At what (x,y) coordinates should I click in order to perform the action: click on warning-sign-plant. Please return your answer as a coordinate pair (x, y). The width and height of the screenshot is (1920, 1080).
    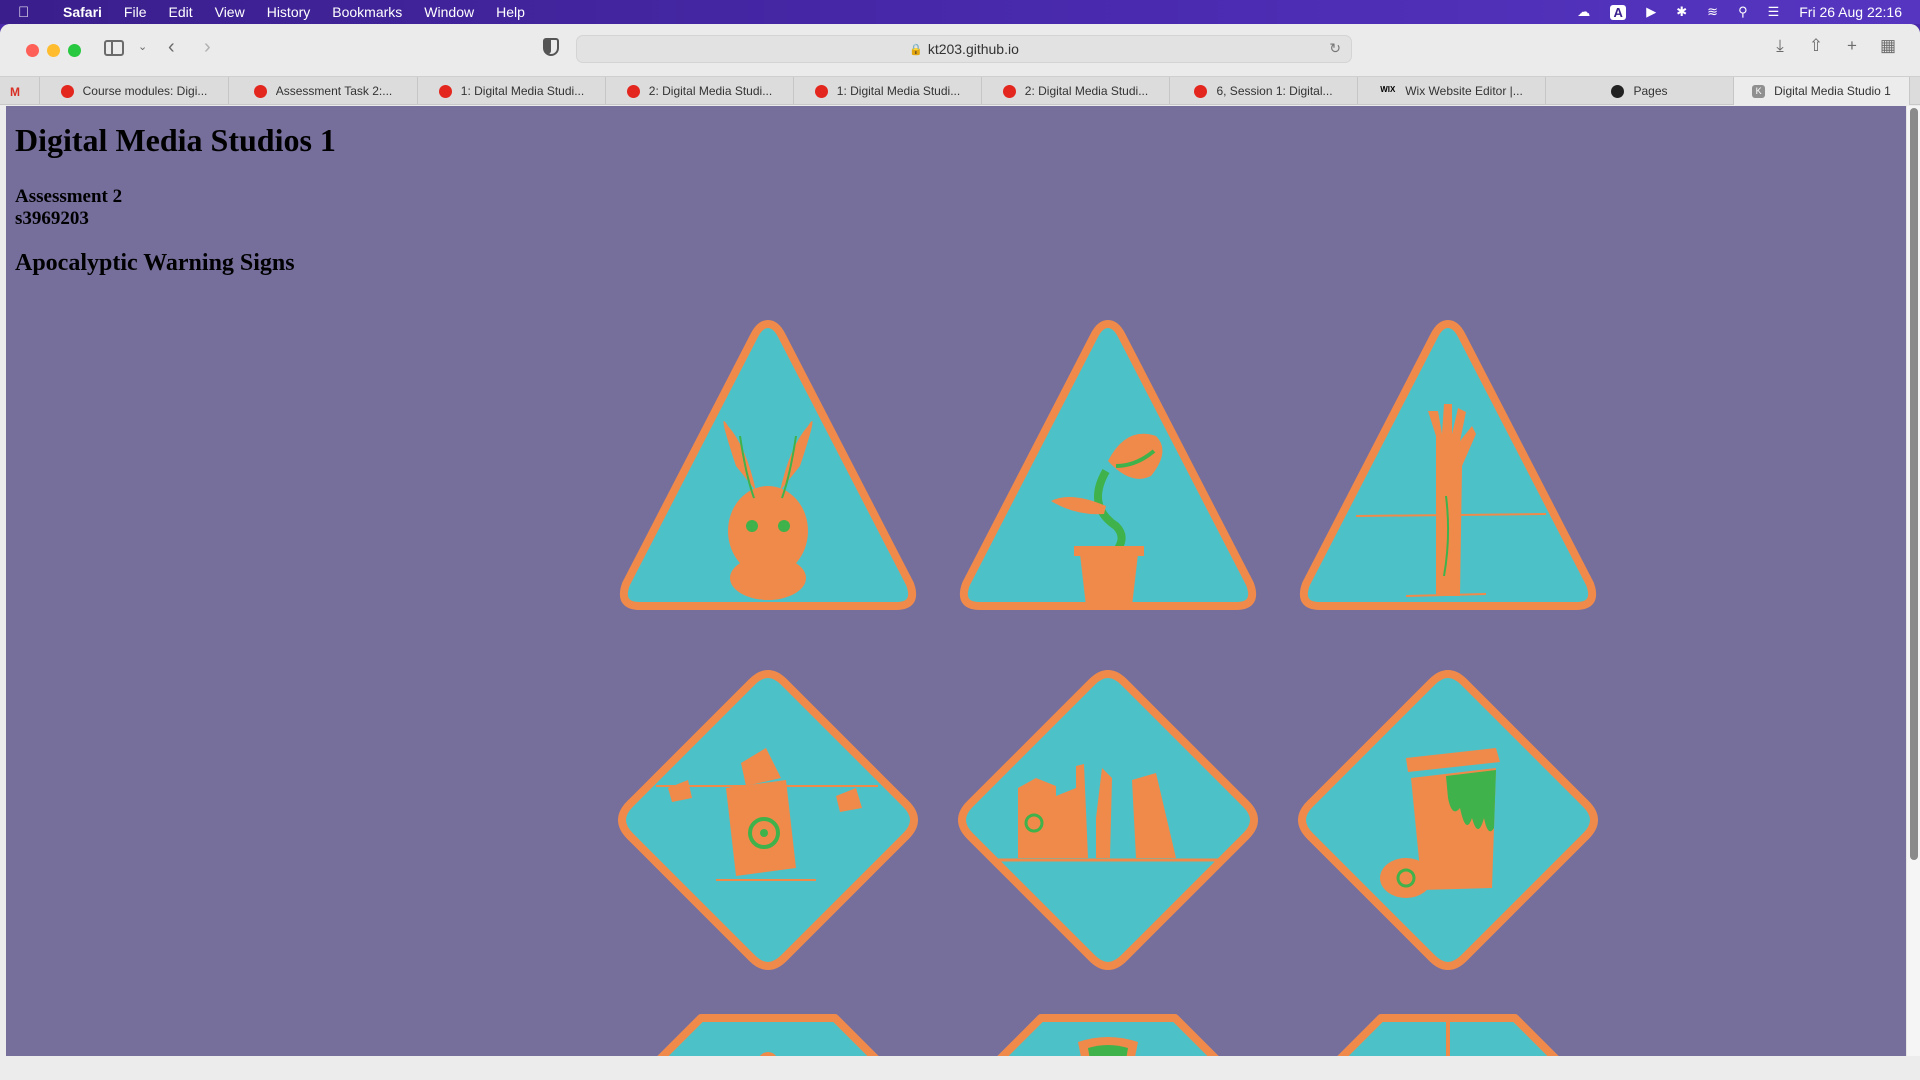
    Looking at the image, I should click on (1108, 466).